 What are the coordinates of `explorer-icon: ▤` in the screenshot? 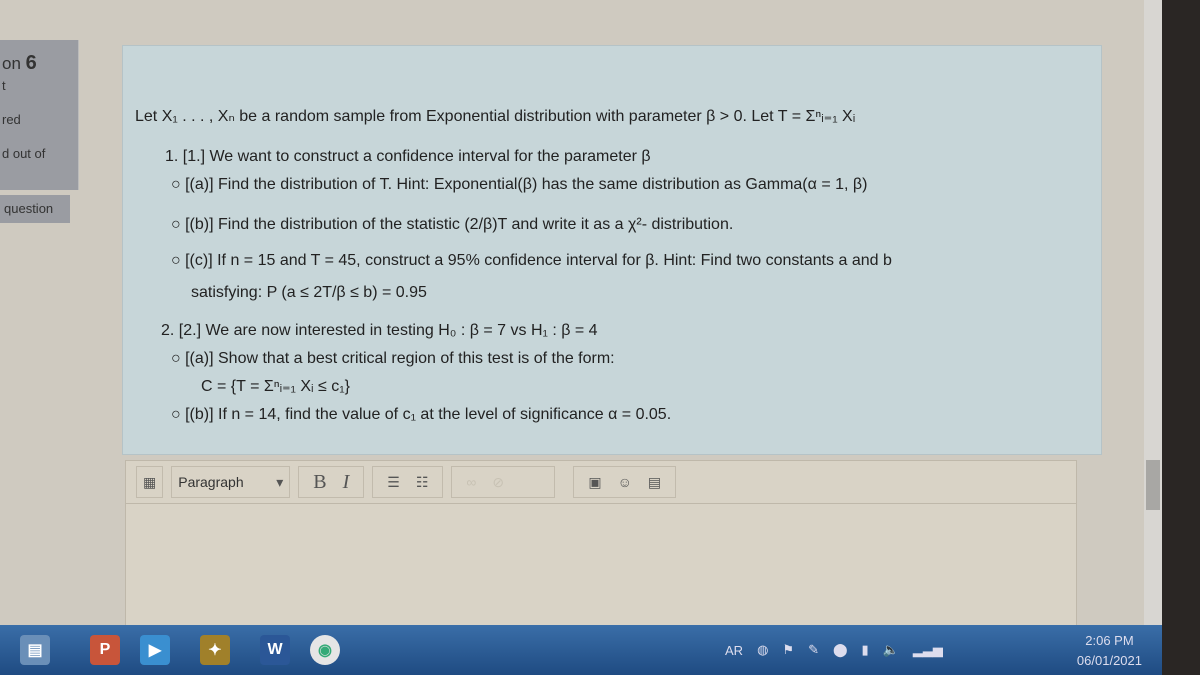 It's located at (35, 650).